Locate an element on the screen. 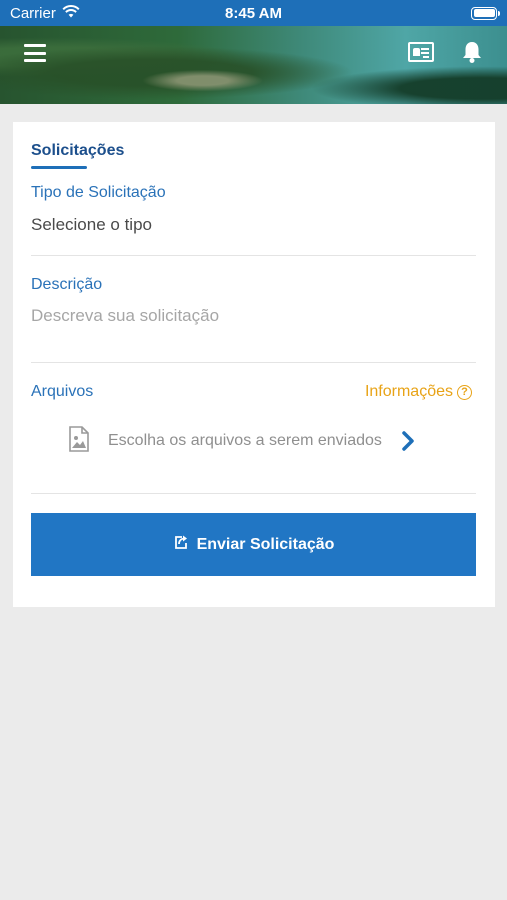 The height and width of the screenshot is (900, 507). share-icon is located at coordinates (181, 544).